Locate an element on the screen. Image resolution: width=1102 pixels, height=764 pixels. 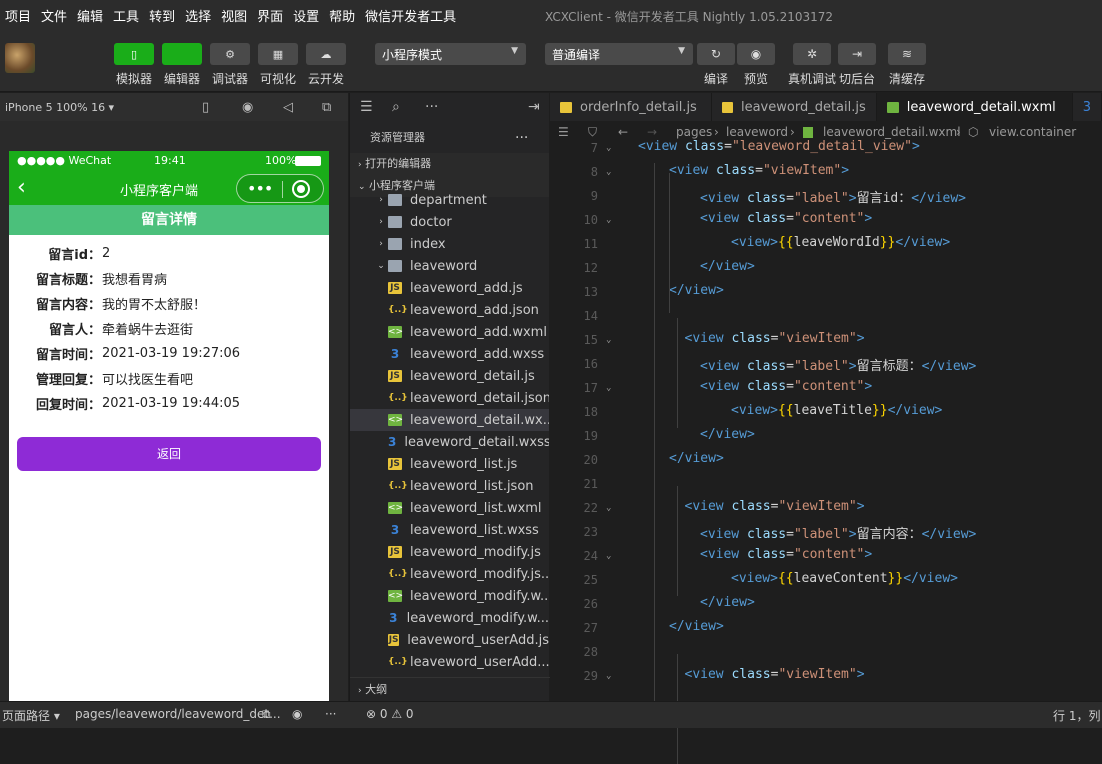
folder-item: › index is located at coordinates (449, 244).